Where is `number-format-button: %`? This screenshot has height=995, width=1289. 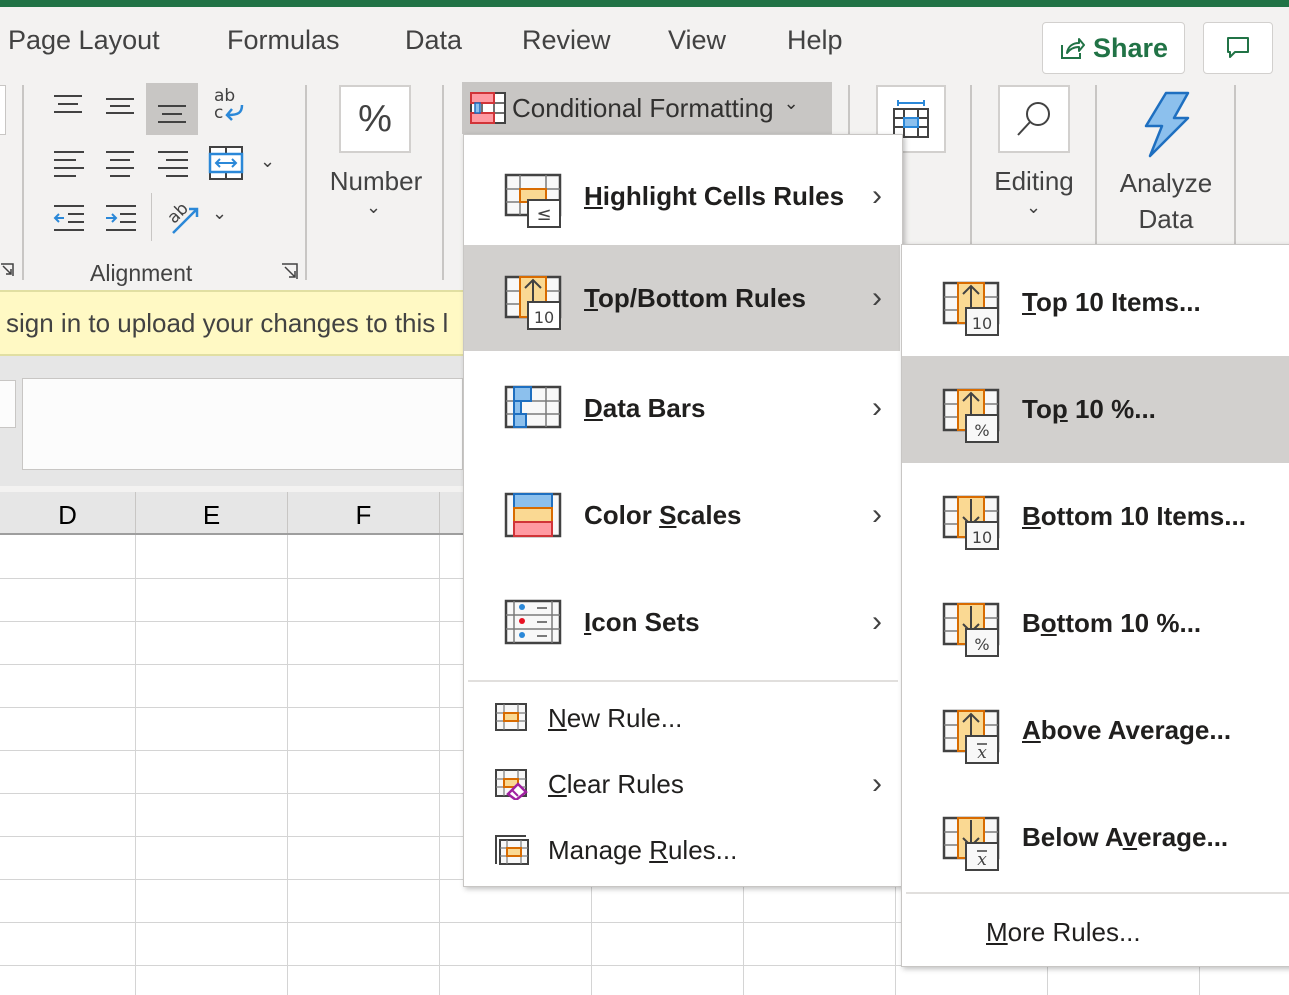 number-format-button: % is located at coordinates (375, 119).